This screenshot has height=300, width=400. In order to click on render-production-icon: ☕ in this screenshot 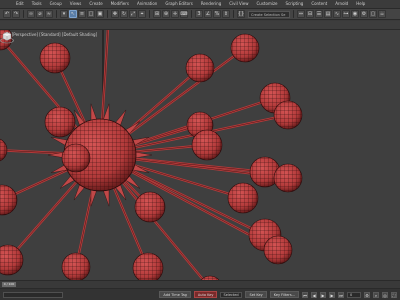, I will do `click(382, 14)`.